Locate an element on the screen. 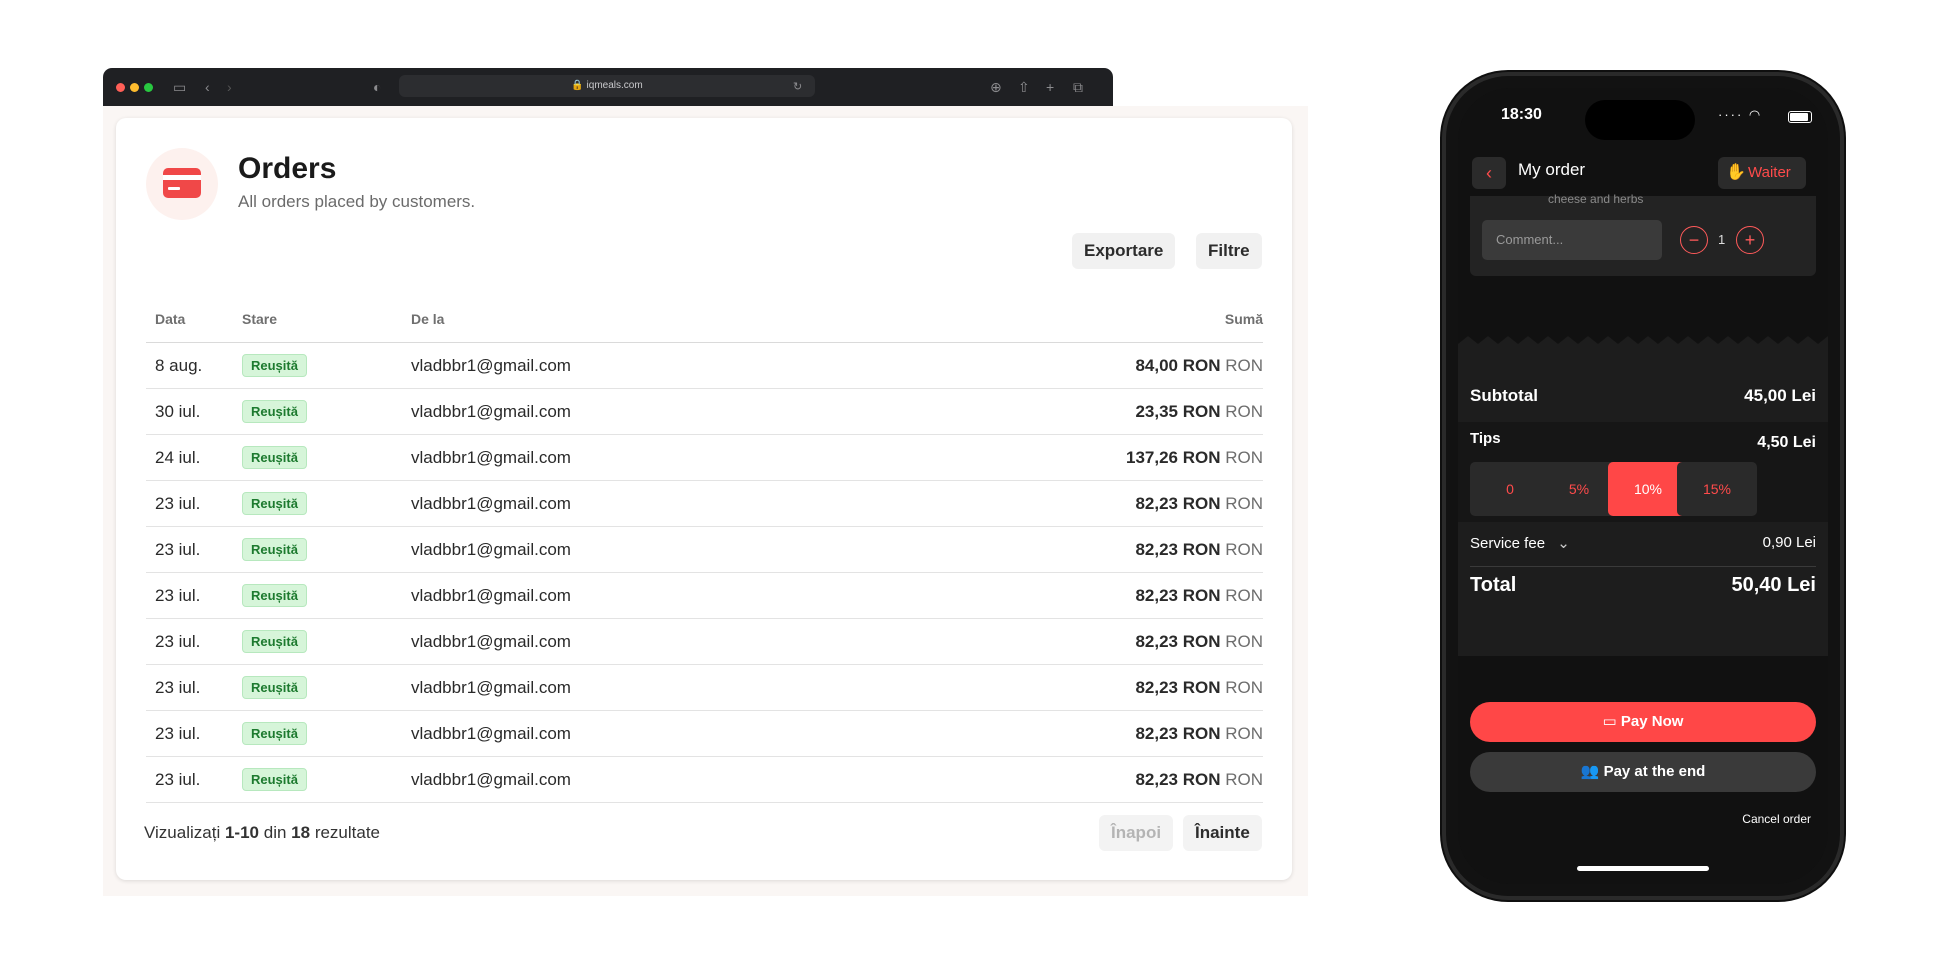 Image resolution: width=1958 pixels, height=954 pixels. column-header-amount: Sumă is located at coordinates (1063, 319).